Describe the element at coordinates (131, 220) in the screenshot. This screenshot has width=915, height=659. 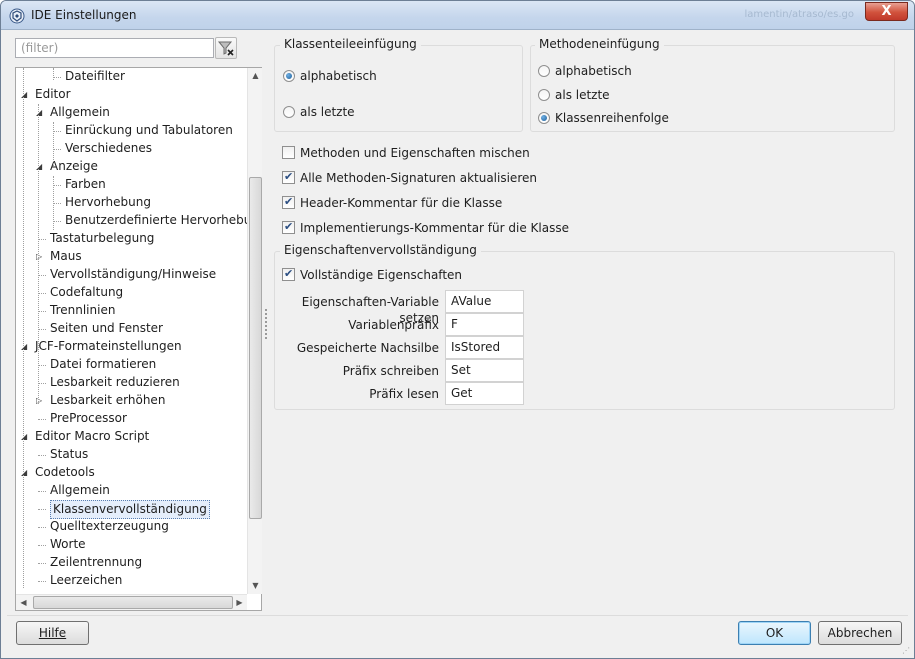
I see `tree-item: Benutzerdefinierte Hervorhebung` at that location.